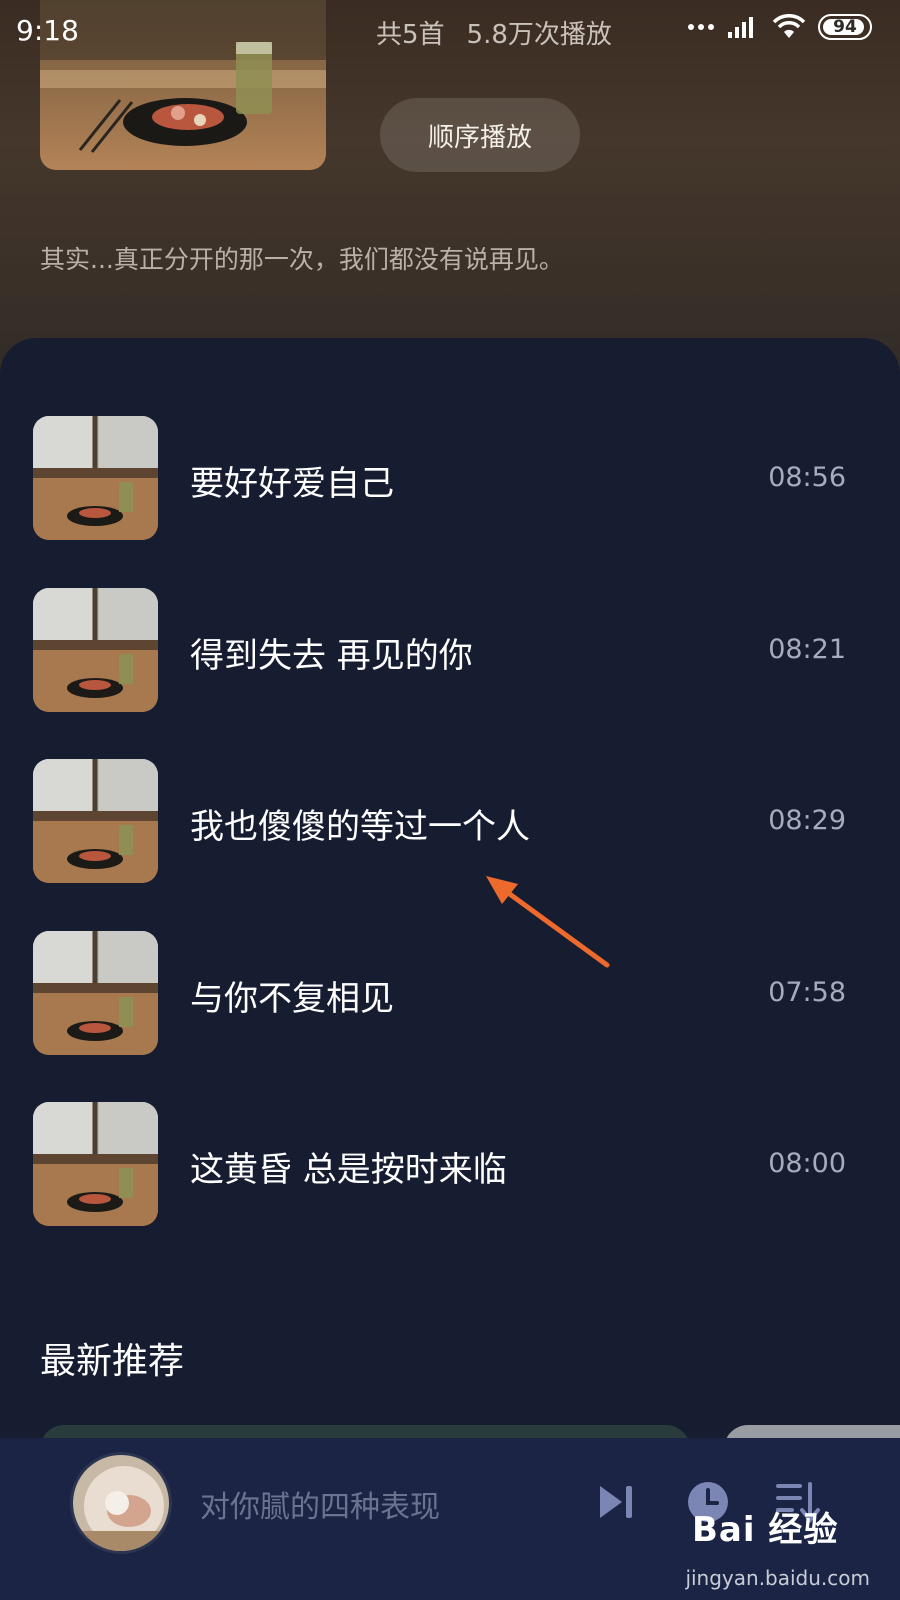 The image size is (900, 1600). What do you see at coordinates (360, 827) in the screenshot?
I see `song-title: 我也傻傻的等过一个人` at bounding box center [360, 827].